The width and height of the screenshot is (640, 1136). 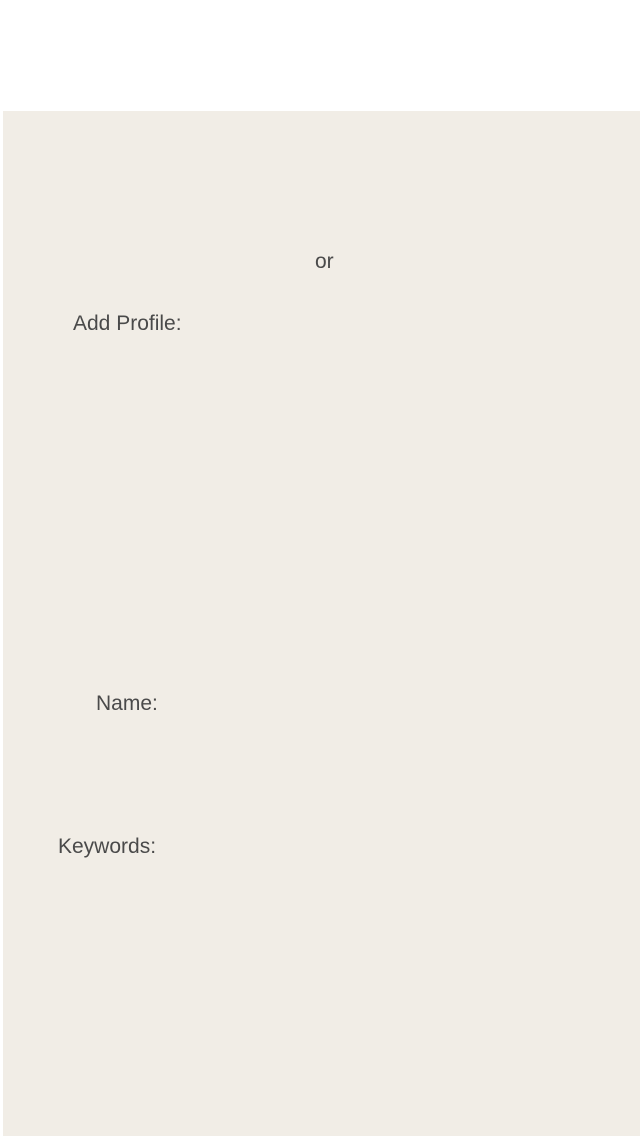 I want to click on name-label: Name:, so click(x=127, y=703).